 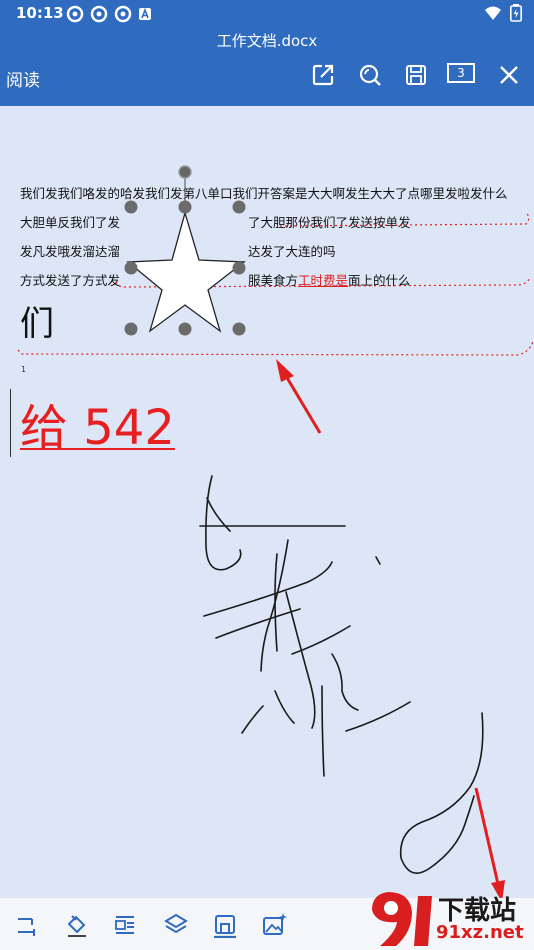 I want to click on wifi-icon, so click(x=493, y=13).